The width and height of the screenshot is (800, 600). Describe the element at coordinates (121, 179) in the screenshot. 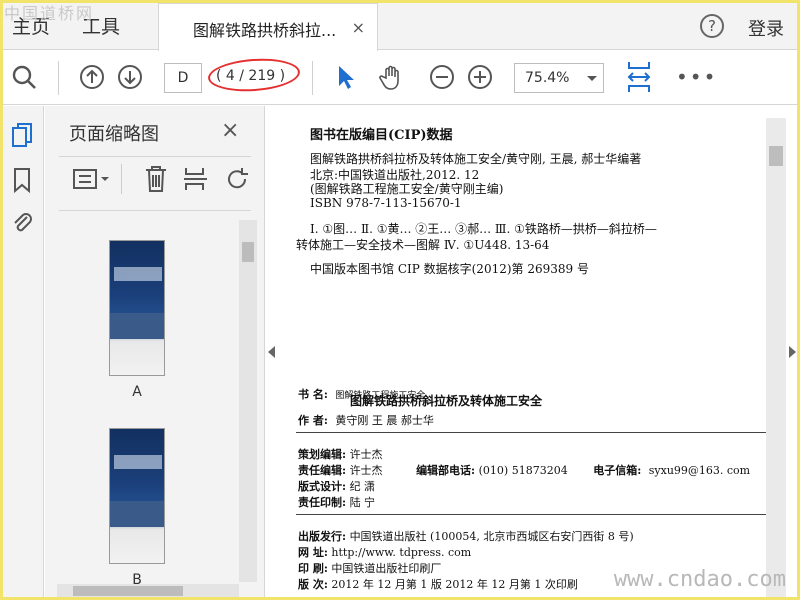

I see `panel-tools-separator` at that location.